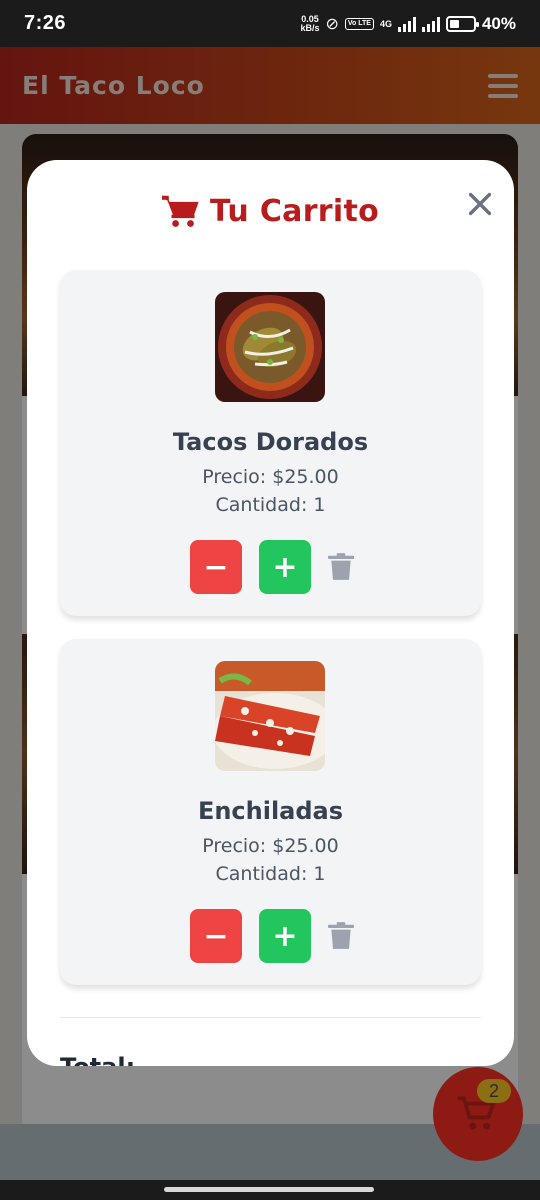  I want to click on status-icons: 0.05 kB/s ⊘ Vo LTE 4G 40%, so click(408, 24).